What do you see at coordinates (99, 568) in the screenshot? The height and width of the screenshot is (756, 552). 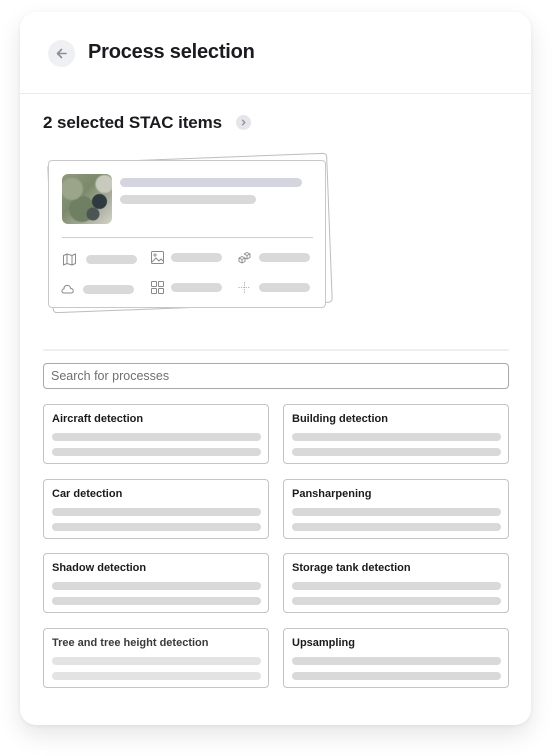 I see `process-title: Shadow detection` at bounding box center [99, 568].